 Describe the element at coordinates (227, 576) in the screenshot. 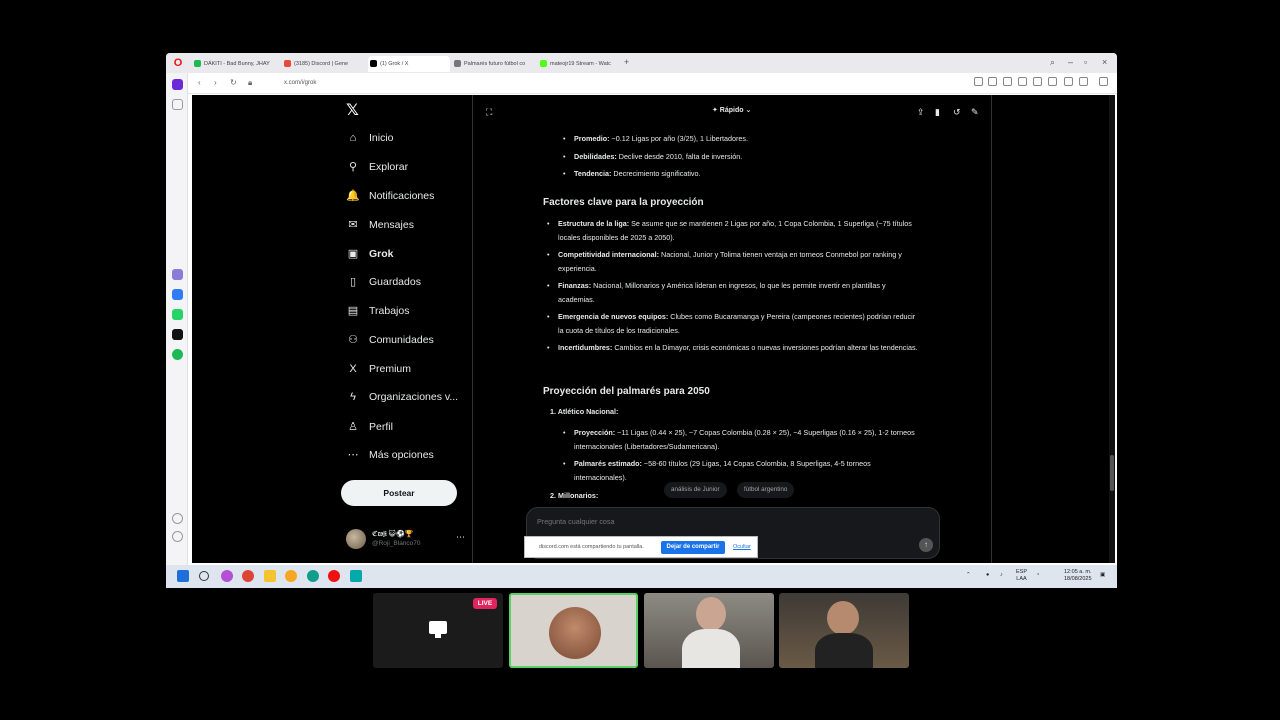

I see `copilot-icon` at that location.